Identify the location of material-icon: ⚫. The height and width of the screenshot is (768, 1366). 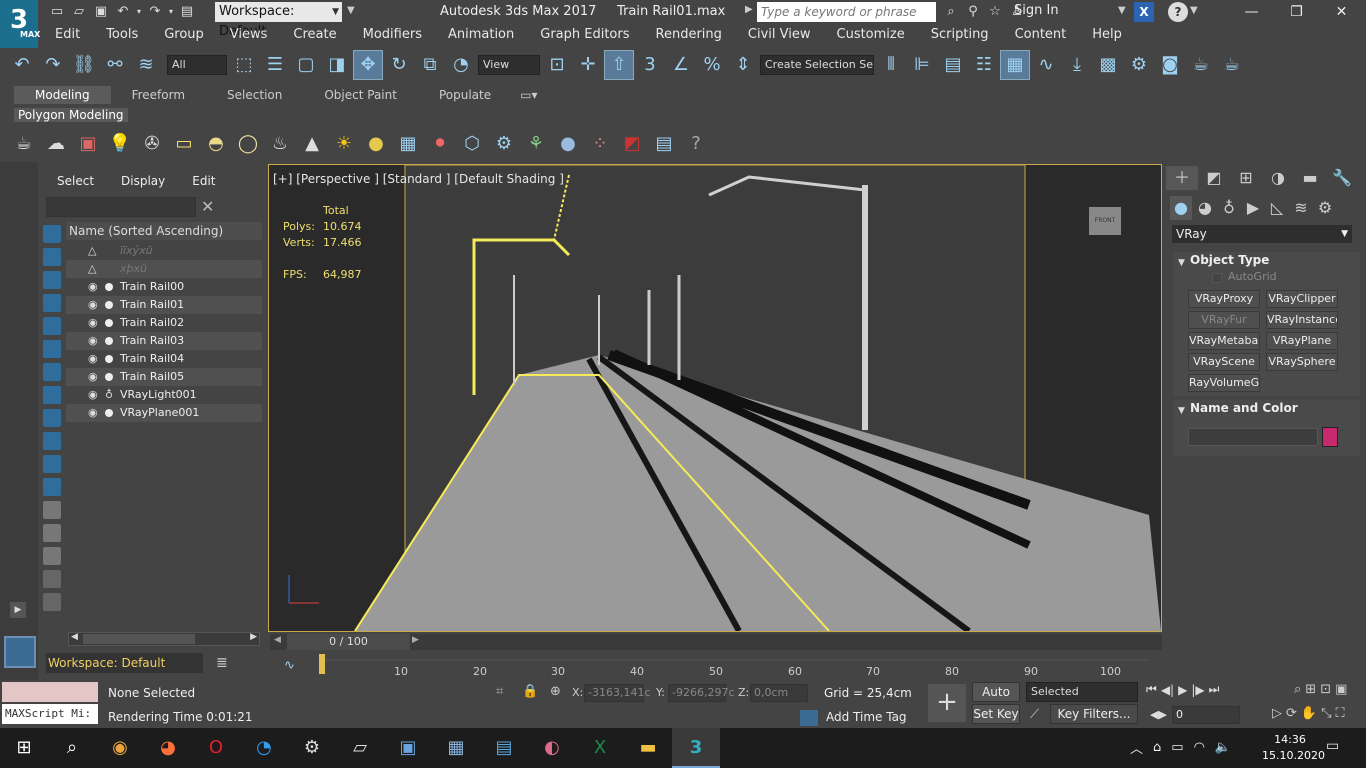
(440, 144).